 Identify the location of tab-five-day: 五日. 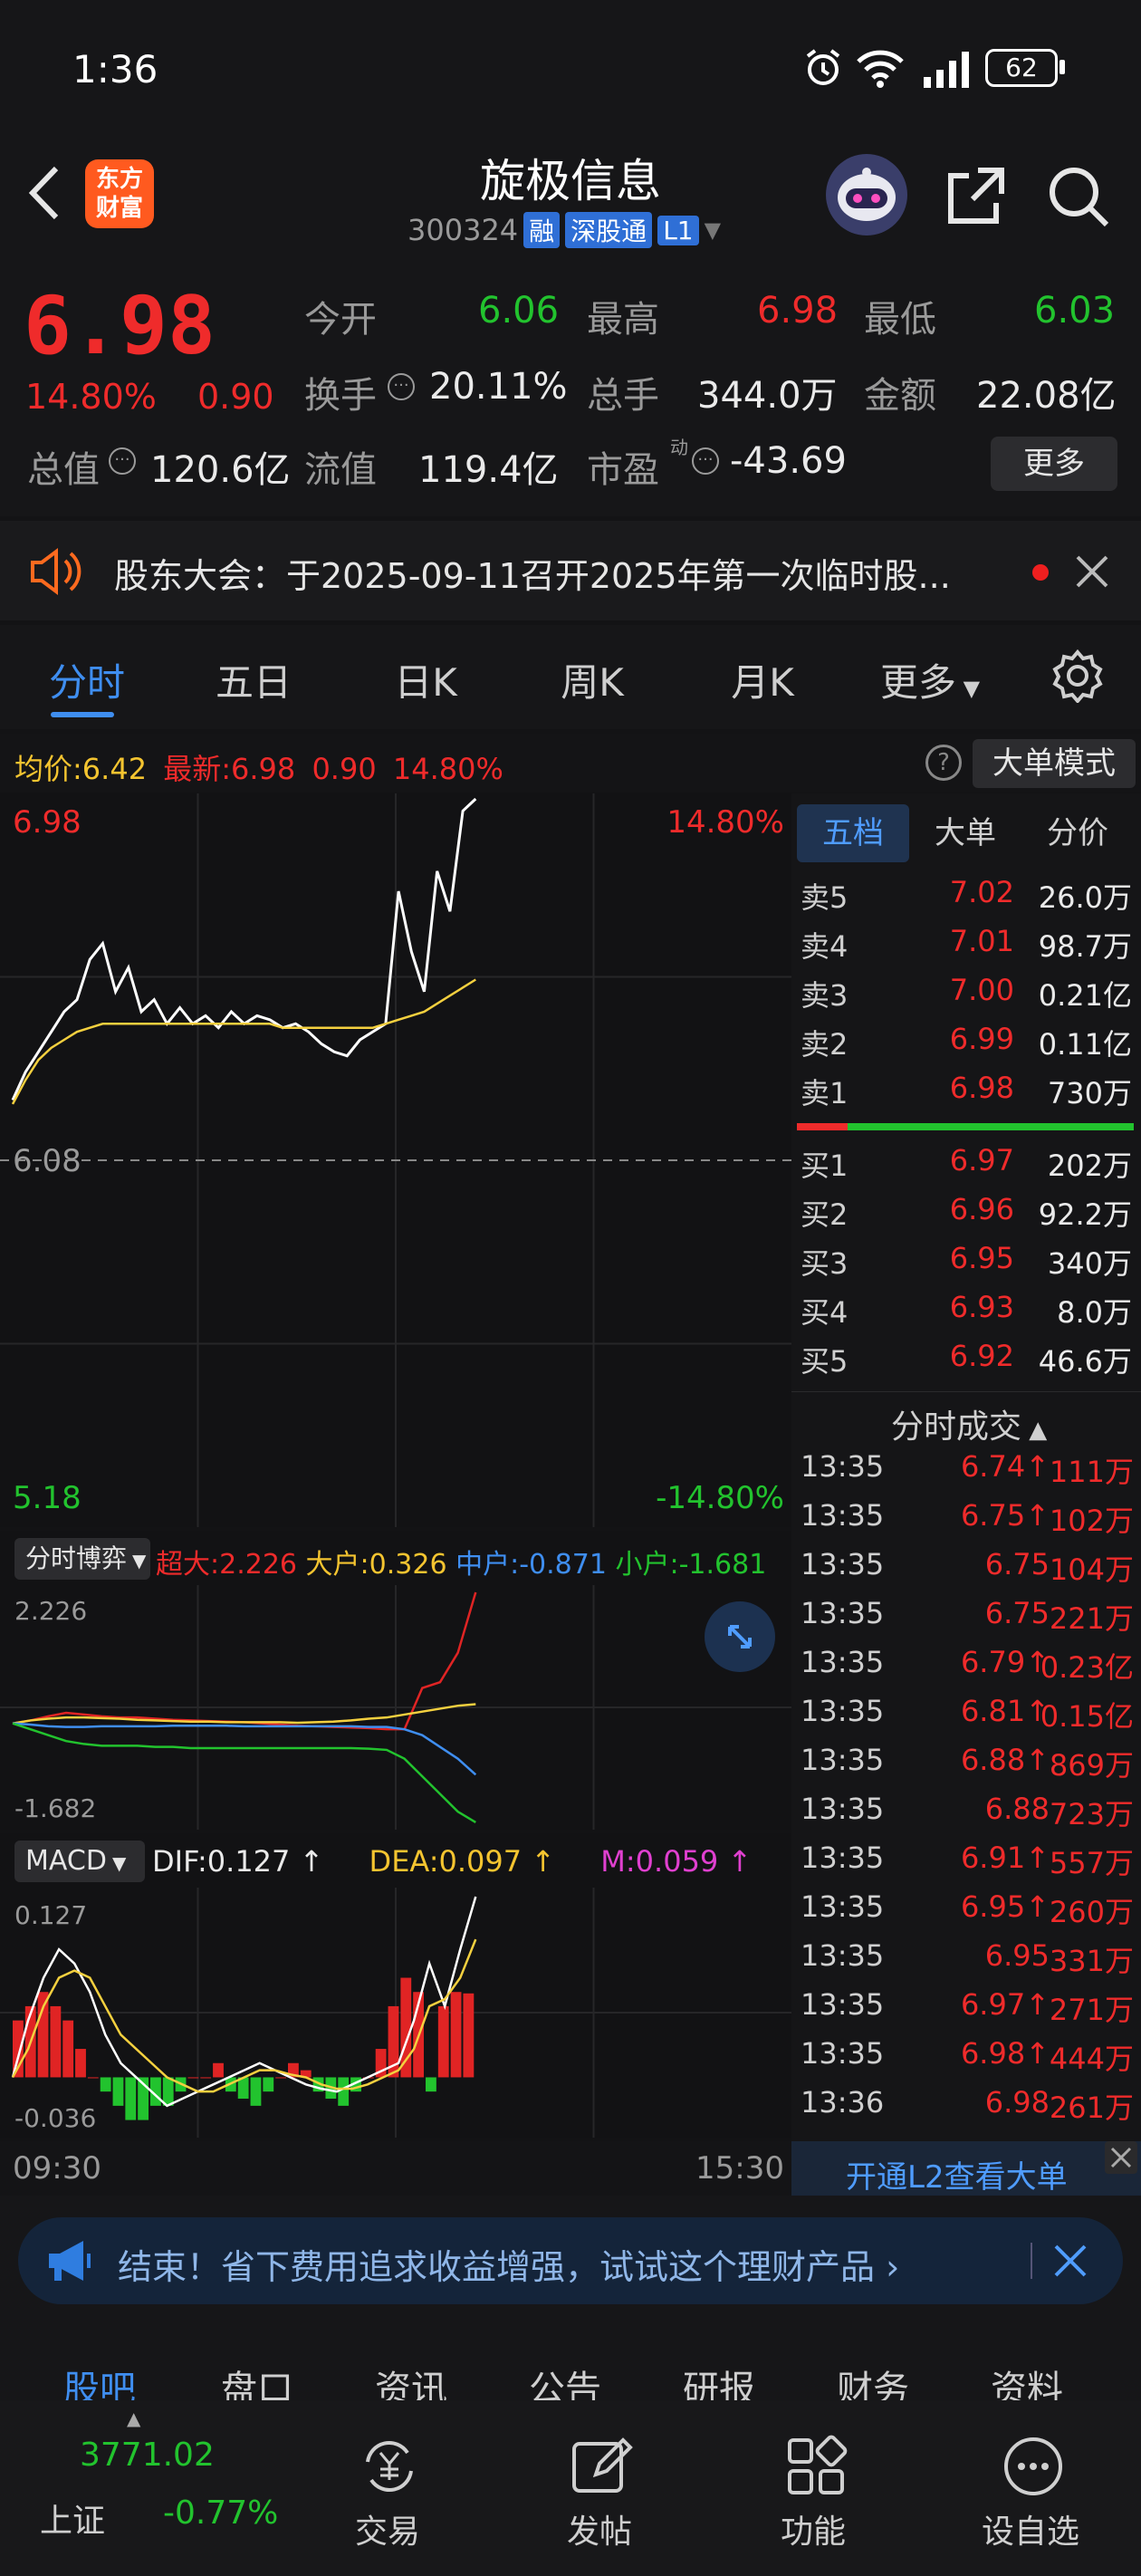
(253, 679).